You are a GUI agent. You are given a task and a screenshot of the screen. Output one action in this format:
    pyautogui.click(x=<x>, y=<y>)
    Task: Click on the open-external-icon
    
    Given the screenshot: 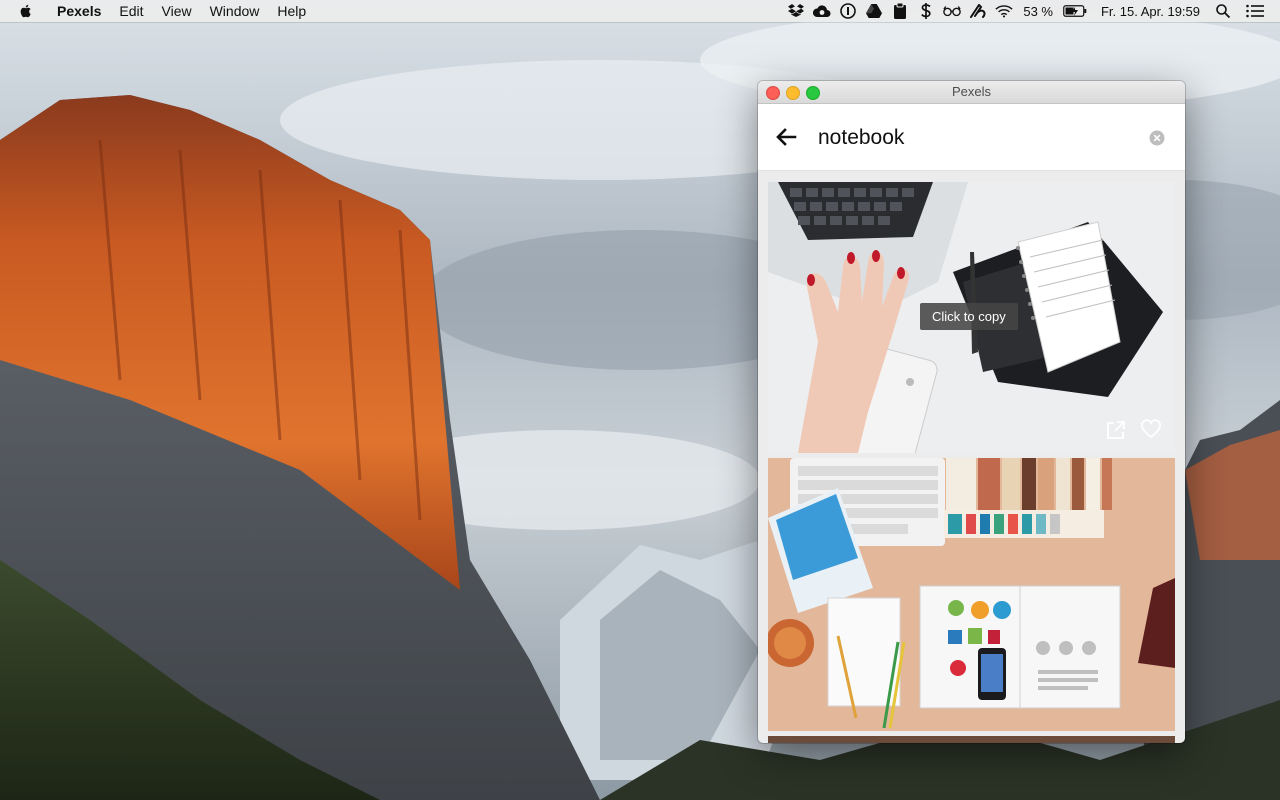 What is the action you would take?
    pyautogui.click(x=1116, y=430)
    